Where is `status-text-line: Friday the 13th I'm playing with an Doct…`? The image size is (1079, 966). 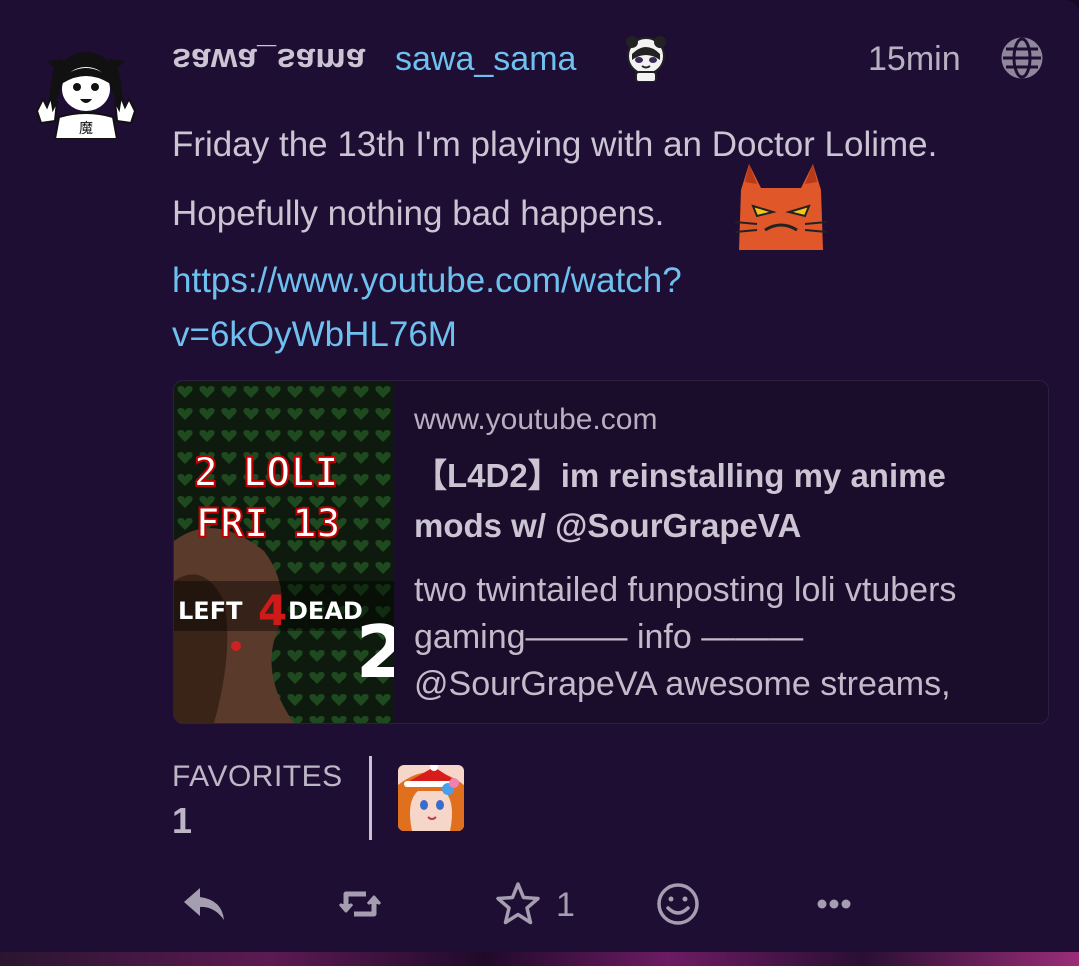
status-text-line: Friday the 13th I'm playing with an Doct… is located at coordinates (555, 144).